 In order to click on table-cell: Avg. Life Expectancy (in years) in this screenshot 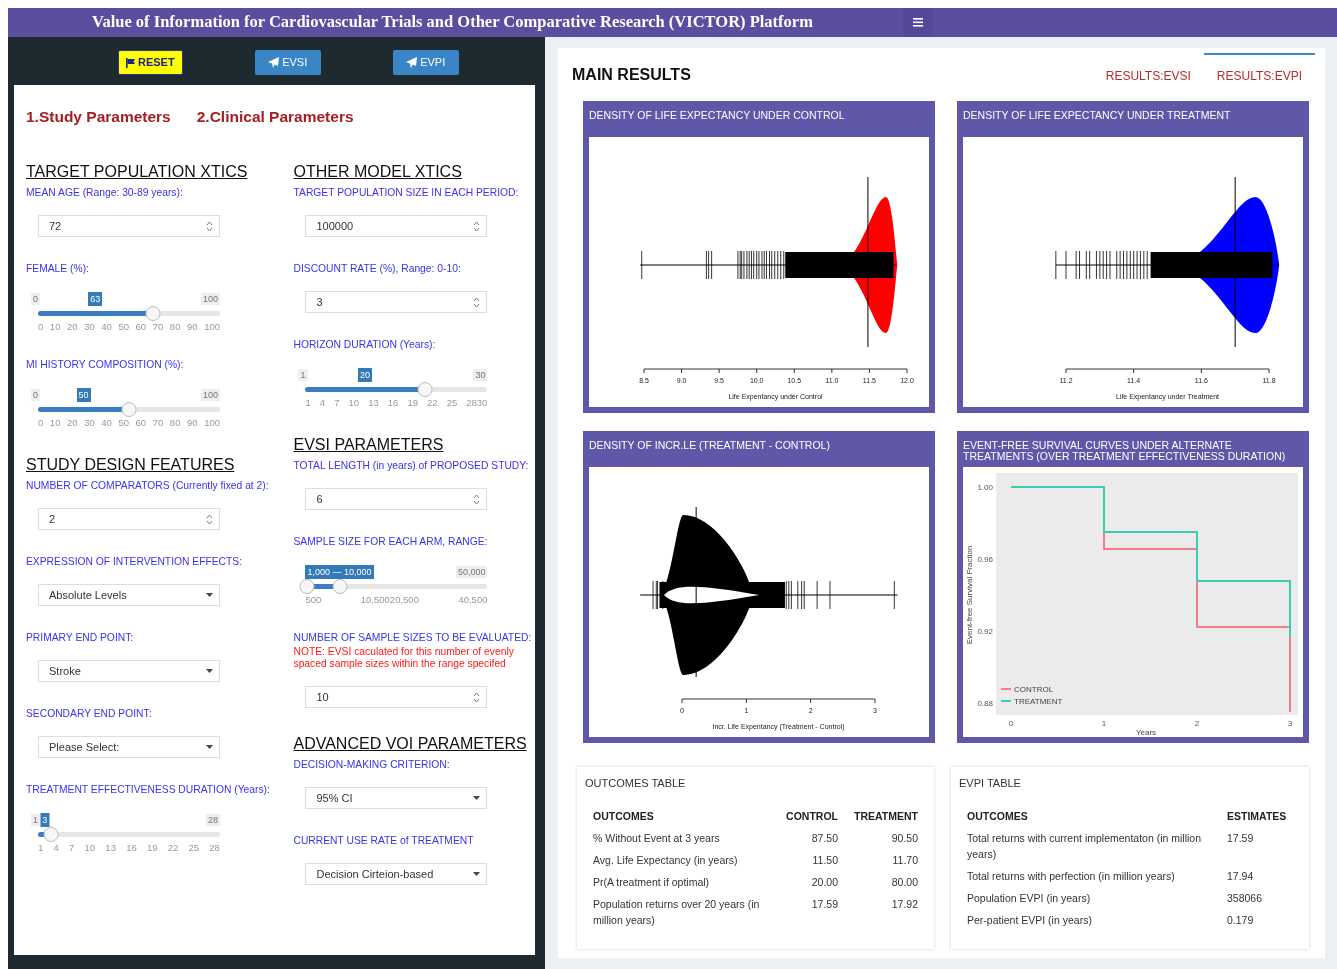, I will do `click(682, 860)`.